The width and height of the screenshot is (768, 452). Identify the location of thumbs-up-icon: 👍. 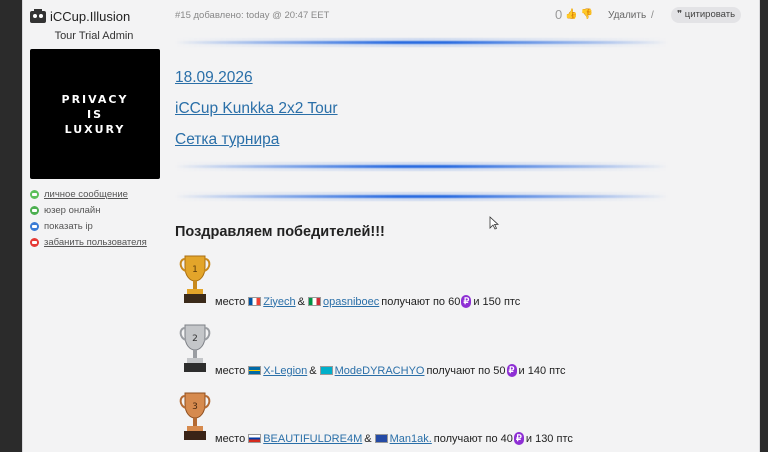
(571, 14).